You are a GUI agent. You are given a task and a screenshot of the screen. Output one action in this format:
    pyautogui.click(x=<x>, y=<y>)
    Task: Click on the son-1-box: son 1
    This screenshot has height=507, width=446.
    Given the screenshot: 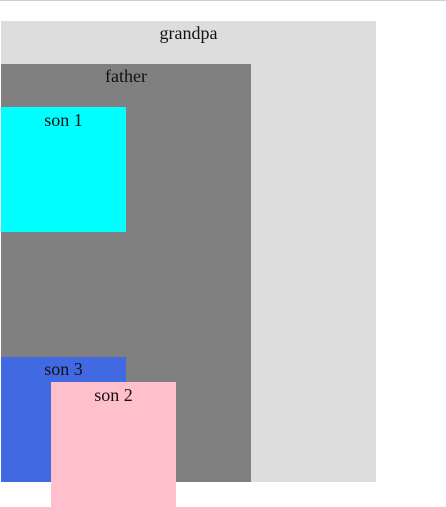 What is the action you would take?
    pyautogui.click(x=63, y=169)
    